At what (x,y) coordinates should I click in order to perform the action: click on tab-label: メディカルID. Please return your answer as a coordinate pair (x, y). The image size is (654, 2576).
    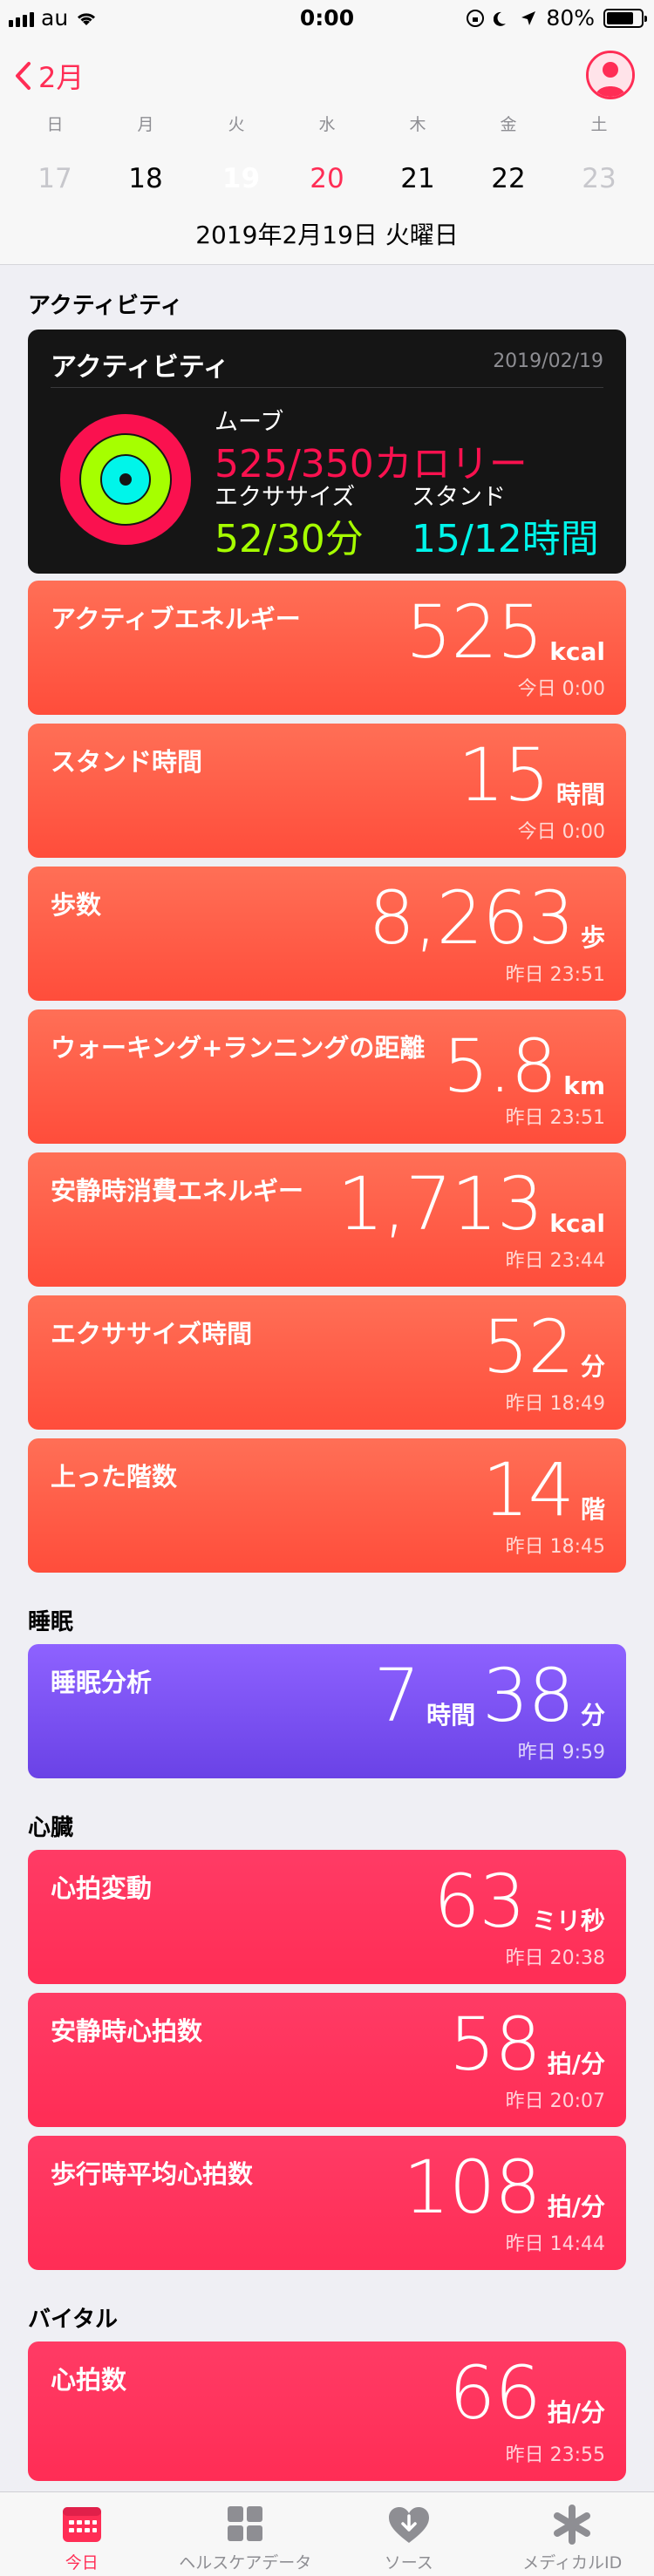
    Looking at the image, I should click on (572, 2563).